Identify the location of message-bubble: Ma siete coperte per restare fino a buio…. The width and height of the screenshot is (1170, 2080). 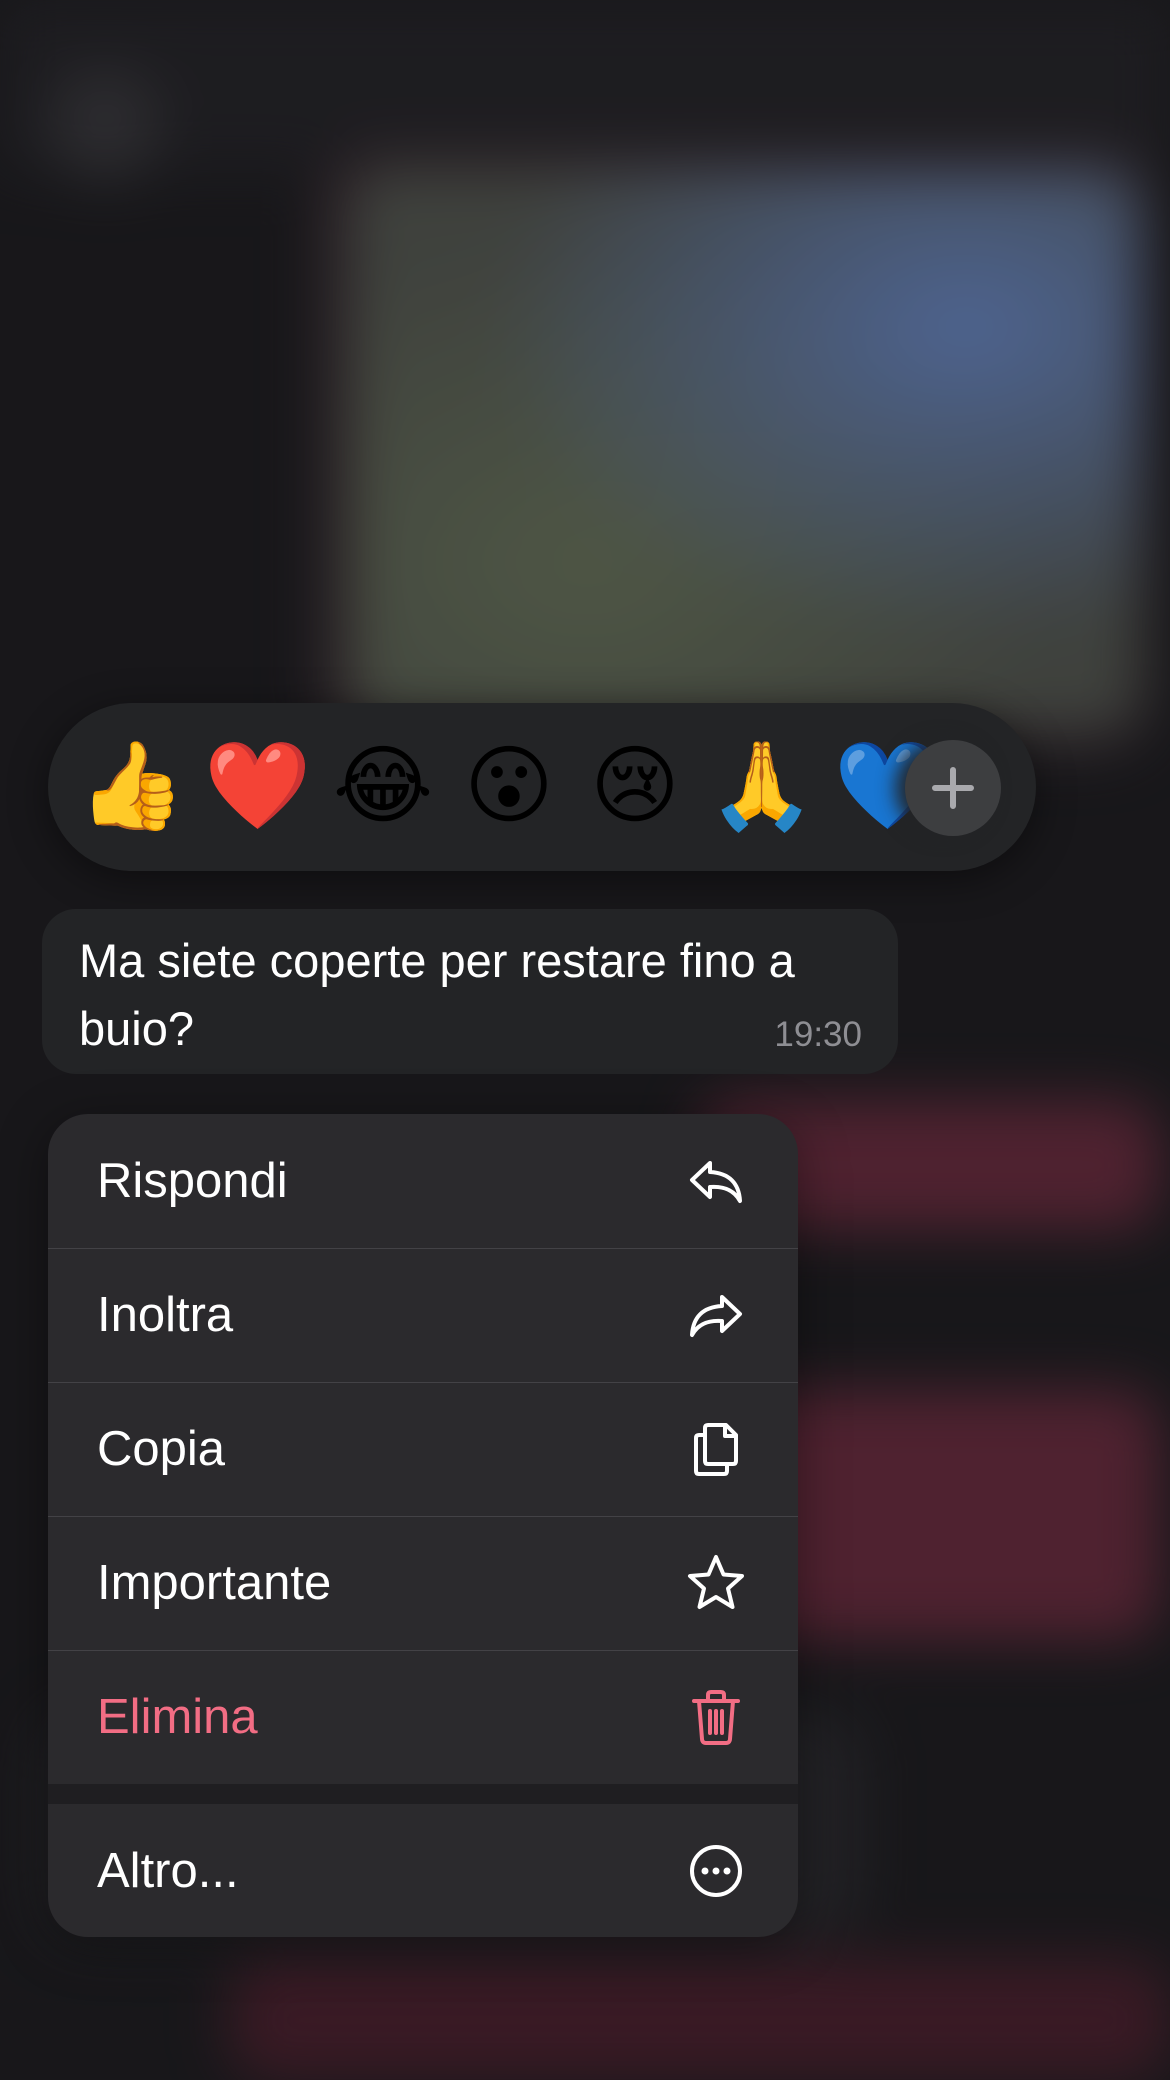
(470, 991).